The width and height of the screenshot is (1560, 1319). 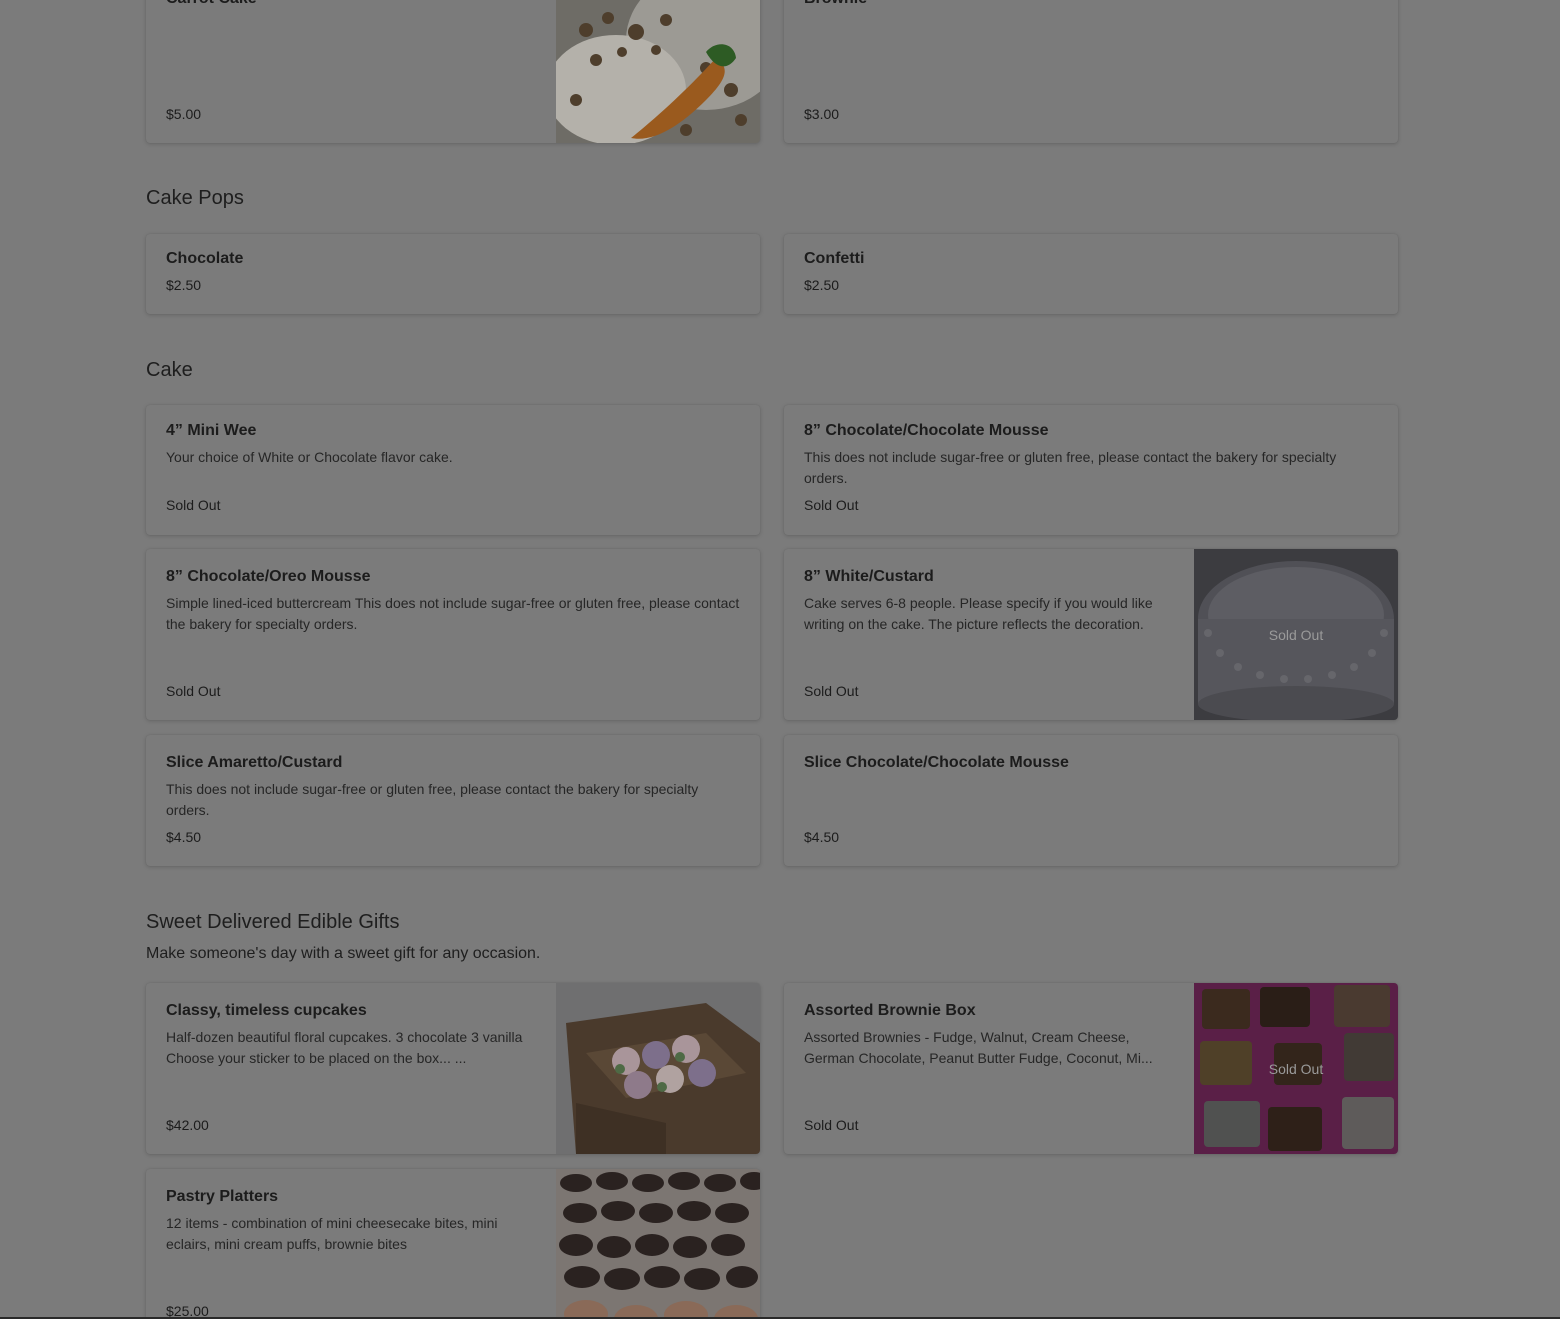 What do you see at coordinates (926, 430) in the screenshot?
I see `item-name: 8” Chocolate/Chocolate Mousse` at bounding box center [926, 430].